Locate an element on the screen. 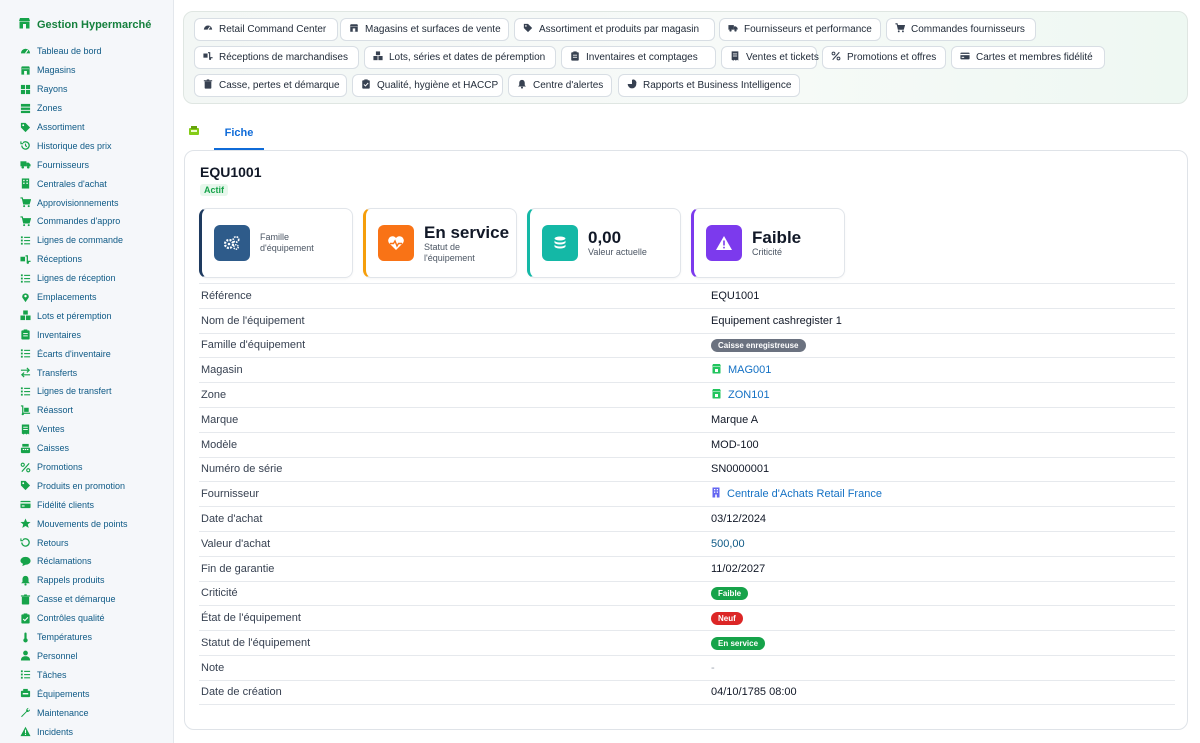 This screenshot has height=743, width=1200. sidebar-item-rayons: Rayons is located at coordinates (86, 89).